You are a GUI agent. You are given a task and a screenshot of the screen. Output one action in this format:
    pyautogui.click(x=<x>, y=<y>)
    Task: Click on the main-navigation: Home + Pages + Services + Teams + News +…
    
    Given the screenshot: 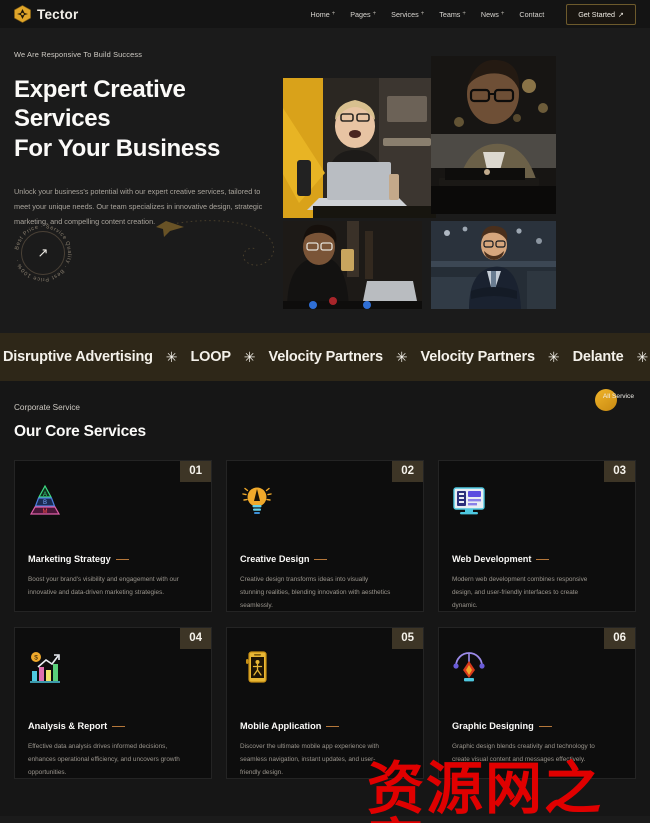 What is the action you would take?
    pyautogui.click(x=473, y=14)
    